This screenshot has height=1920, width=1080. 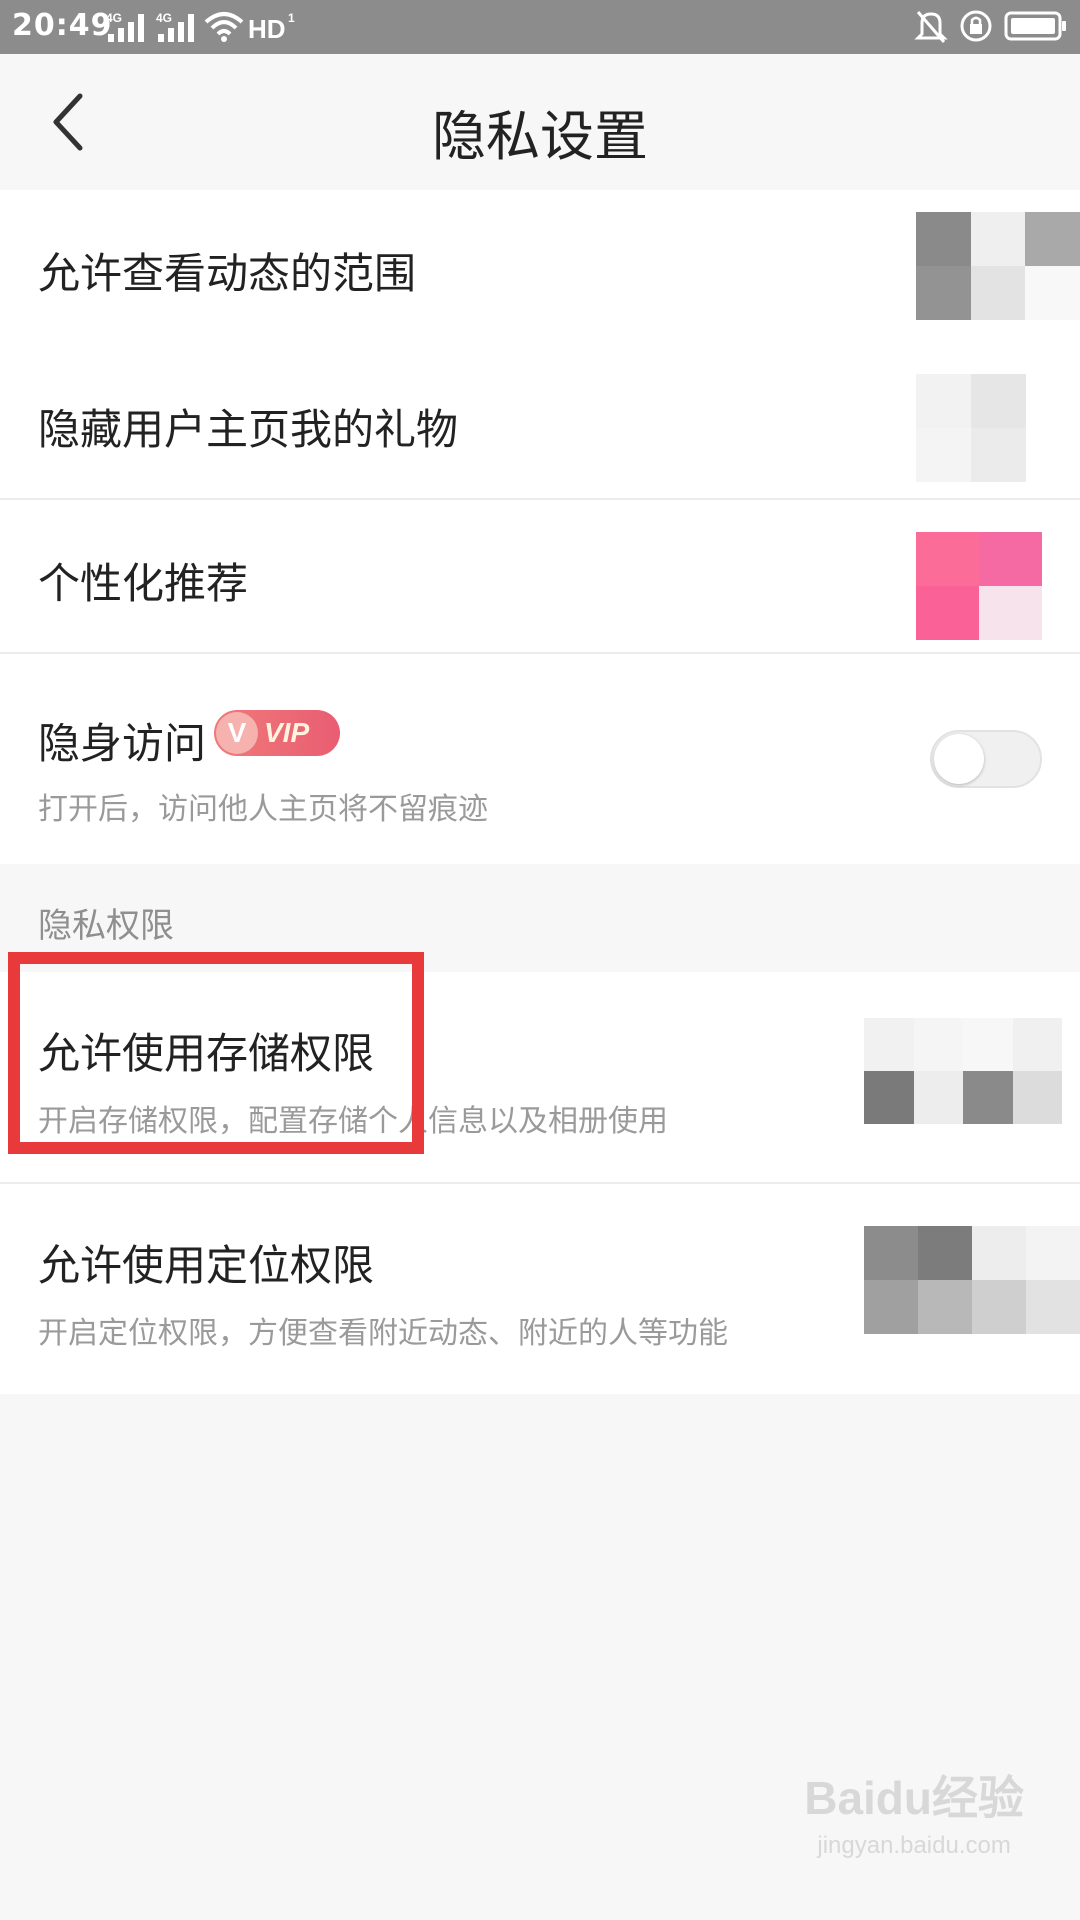 What do you see at coordinates (206, 1265) in the screenshot?
I see `permission-title: 允许使用定位权限` at bounding box center [206, 1265].